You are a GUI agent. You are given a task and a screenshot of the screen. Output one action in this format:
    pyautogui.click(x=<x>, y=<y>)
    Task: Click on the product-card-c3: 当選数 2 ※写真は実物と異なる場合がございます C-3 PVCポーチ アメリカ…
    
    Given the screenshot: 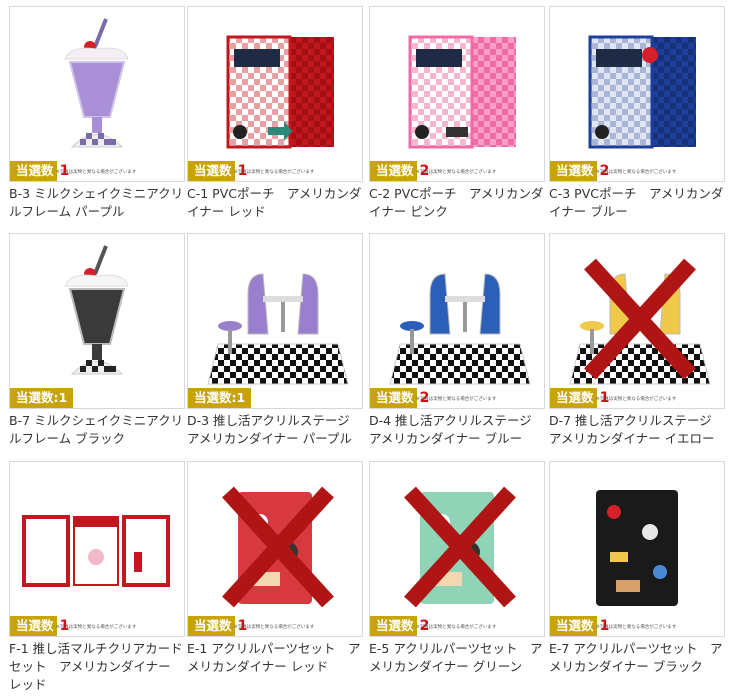 What is the action you would take?
    pyautogui.click(x=637, y=113)
    